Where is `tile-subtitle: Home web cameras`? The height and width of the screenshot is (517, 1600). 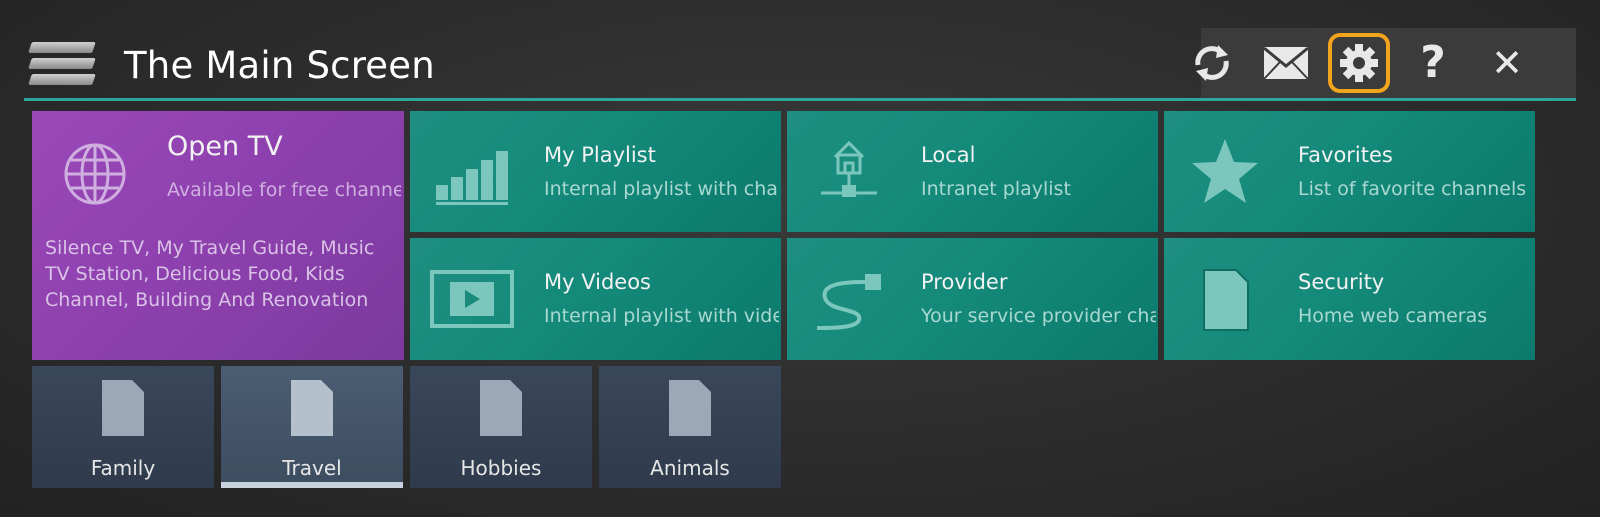
tile-subtitle: Home web cameras is located at coordinates (1393, 316).